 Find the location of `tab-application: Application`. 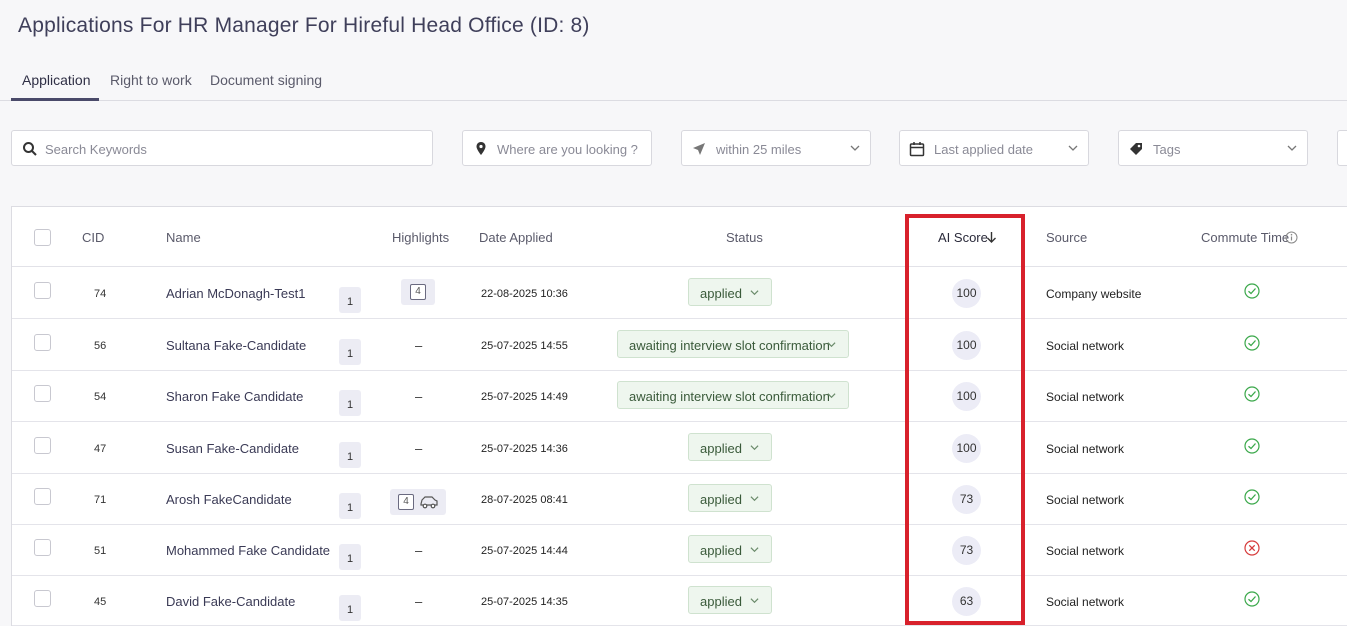

tab-application: Application is located at coordinates (56, 80).